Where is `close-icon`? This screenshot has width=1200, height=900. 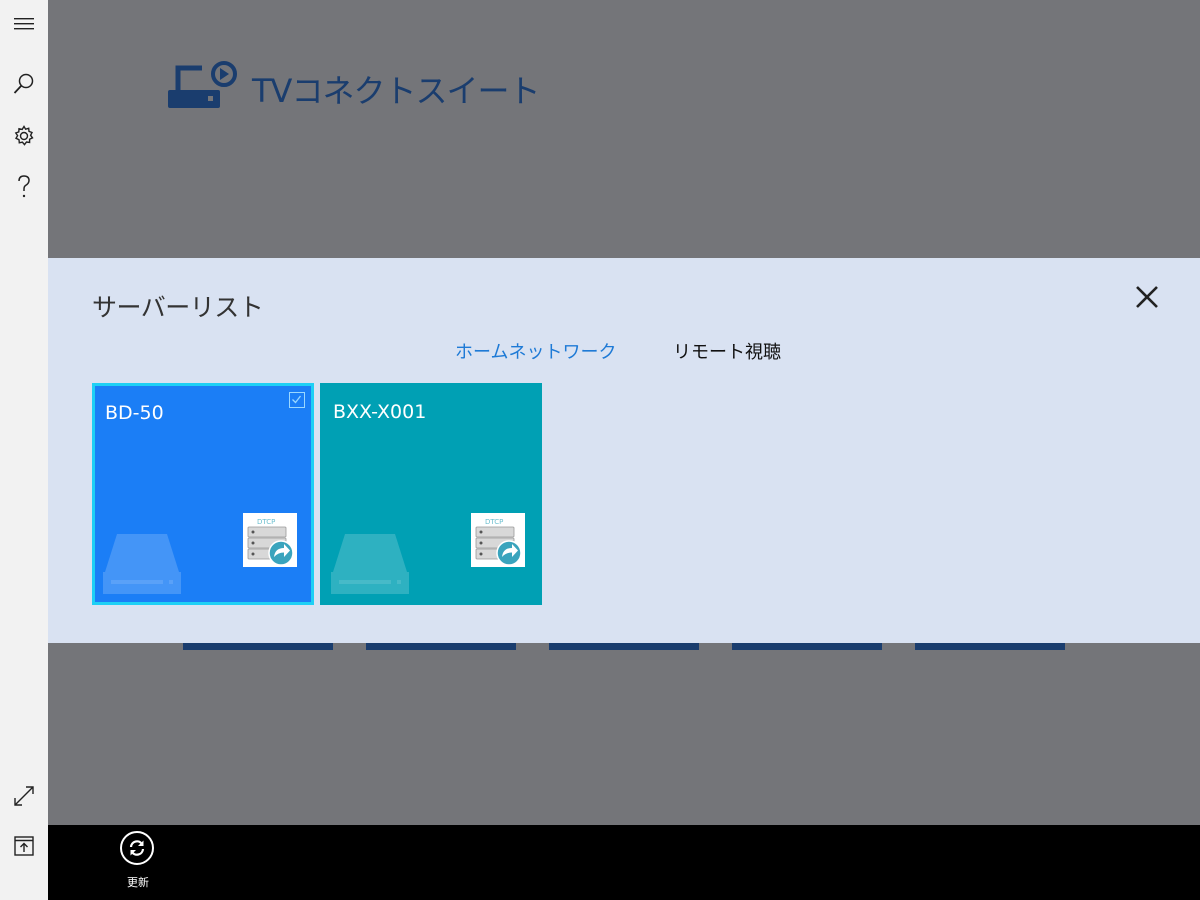
close-icon is located at coordinates (1147, 297).